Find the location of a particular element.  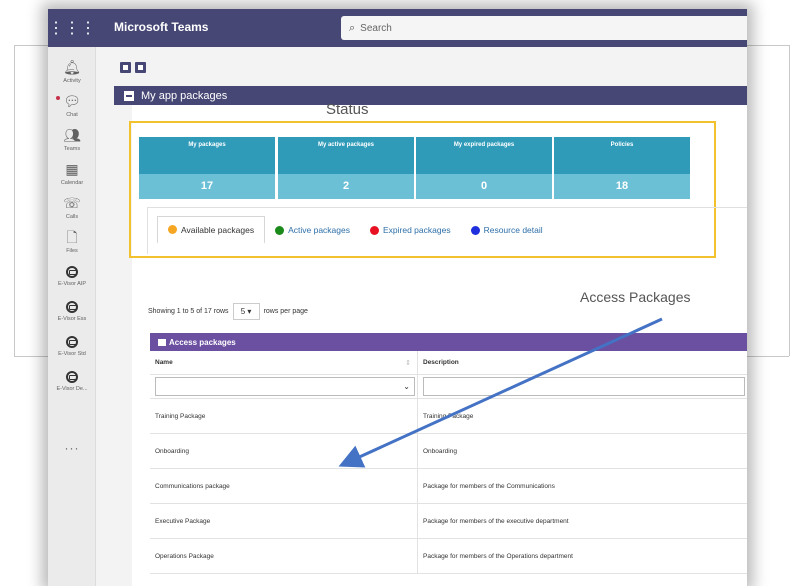

frame-line-left is located at coordinates (14, 200).